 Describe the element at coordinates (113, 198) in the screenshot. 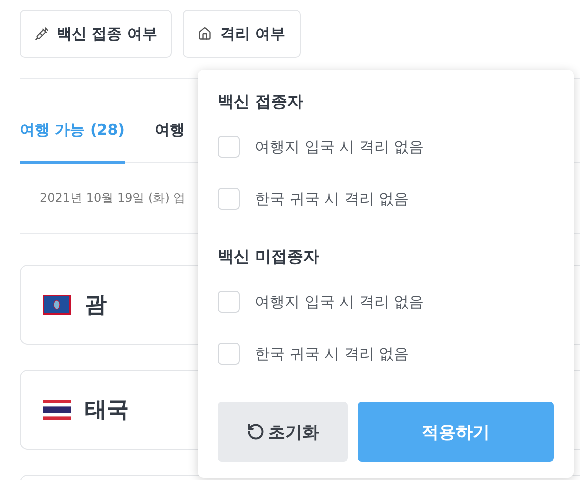

I see `update-note: 2021년 10월 19일 (화) 업` at that location.